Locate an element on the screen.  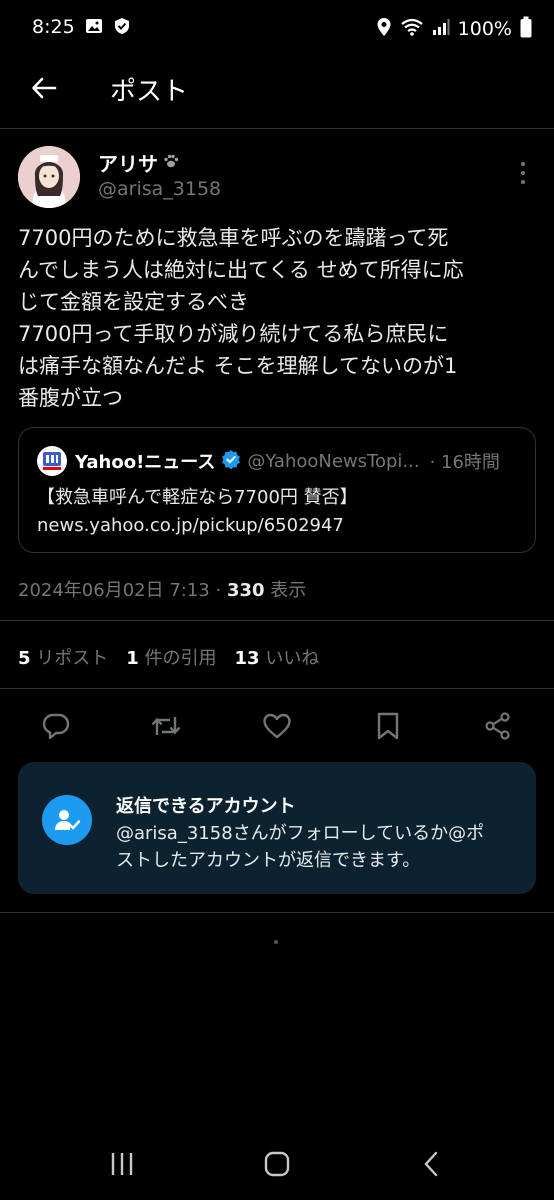
battery-percent: 100% is located at coordinates (484, 29).